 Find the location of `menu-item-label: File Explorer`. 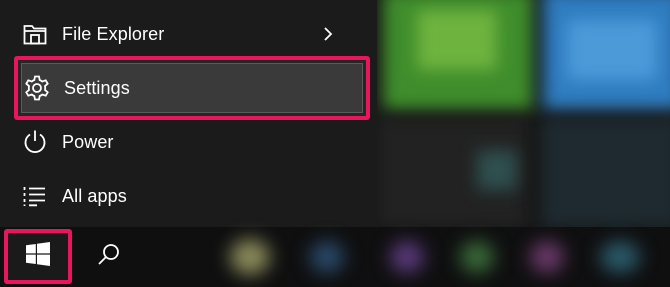

menu-item-label: File Explorer is located at coordinates (113, 33).